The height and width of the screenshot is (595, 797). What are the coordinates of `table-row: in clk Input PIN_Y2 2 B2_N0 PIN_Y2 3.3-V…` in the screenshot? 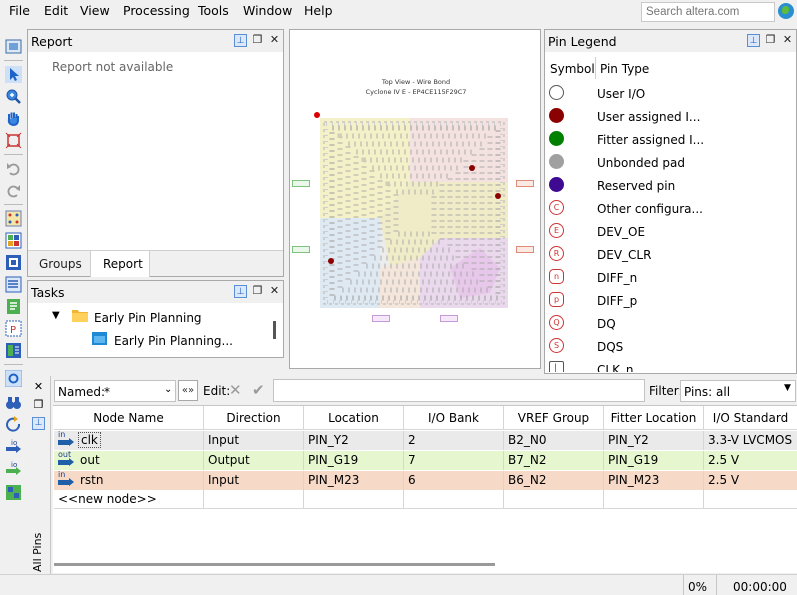 It's located at (425, 440).